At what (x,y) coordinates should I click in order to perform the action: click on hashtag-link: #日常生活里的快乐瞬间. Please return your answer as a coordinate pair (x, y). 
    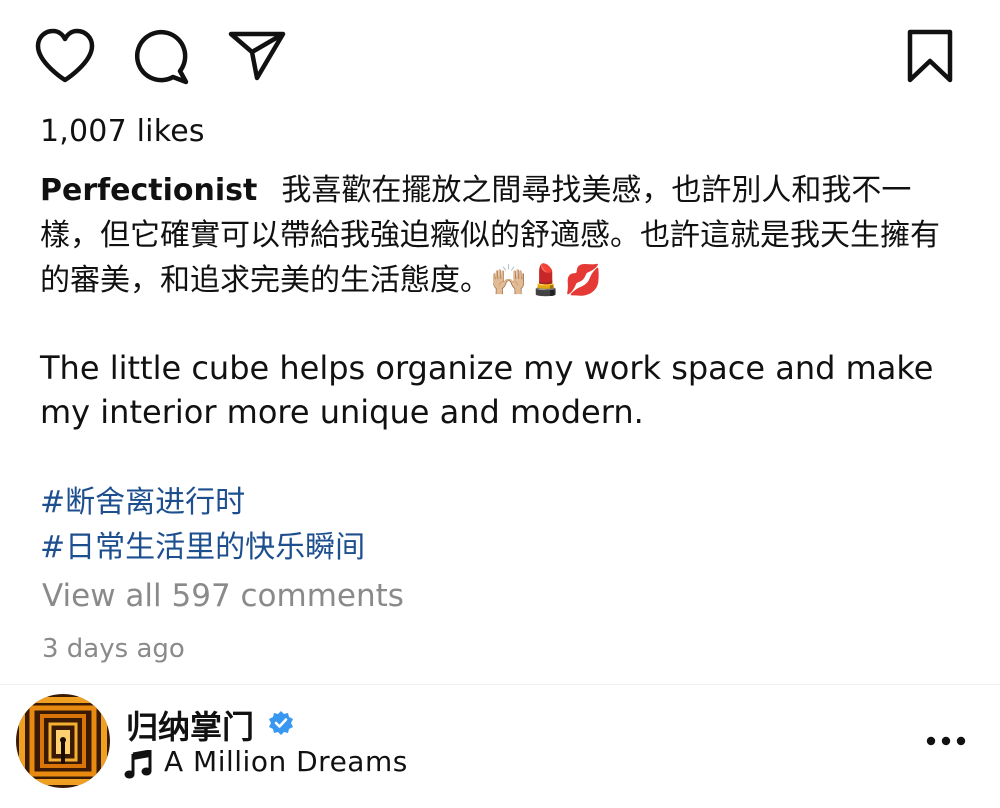
    Looking at the image, I should click on (202, 547).